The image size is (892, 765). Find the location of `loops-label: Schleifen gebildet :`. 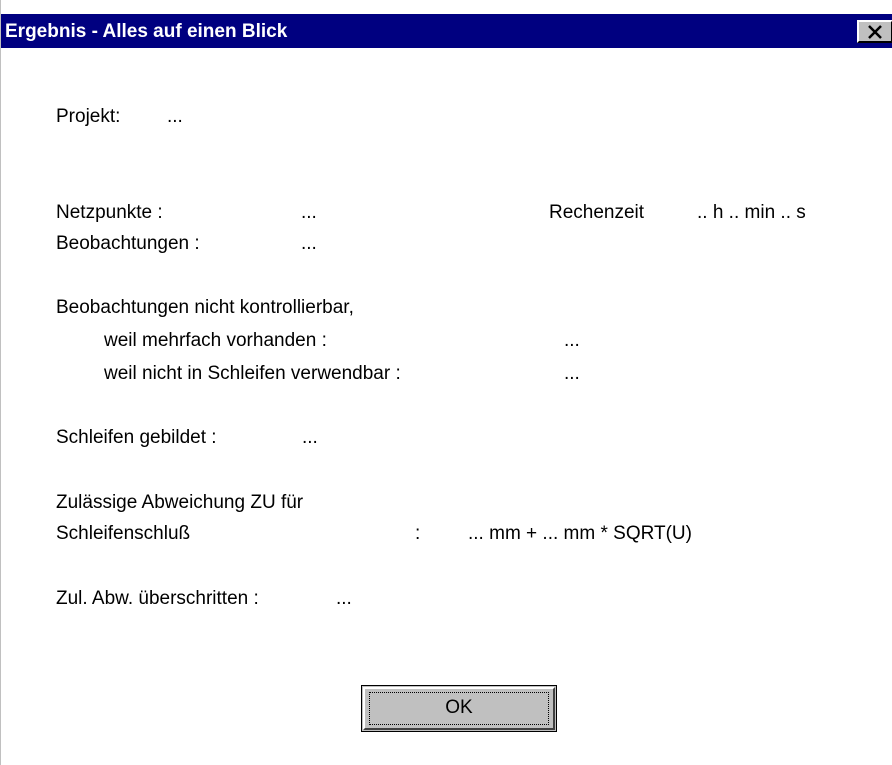

loops-label: Schleifen gebildet : is located at coordinates (136, 437).